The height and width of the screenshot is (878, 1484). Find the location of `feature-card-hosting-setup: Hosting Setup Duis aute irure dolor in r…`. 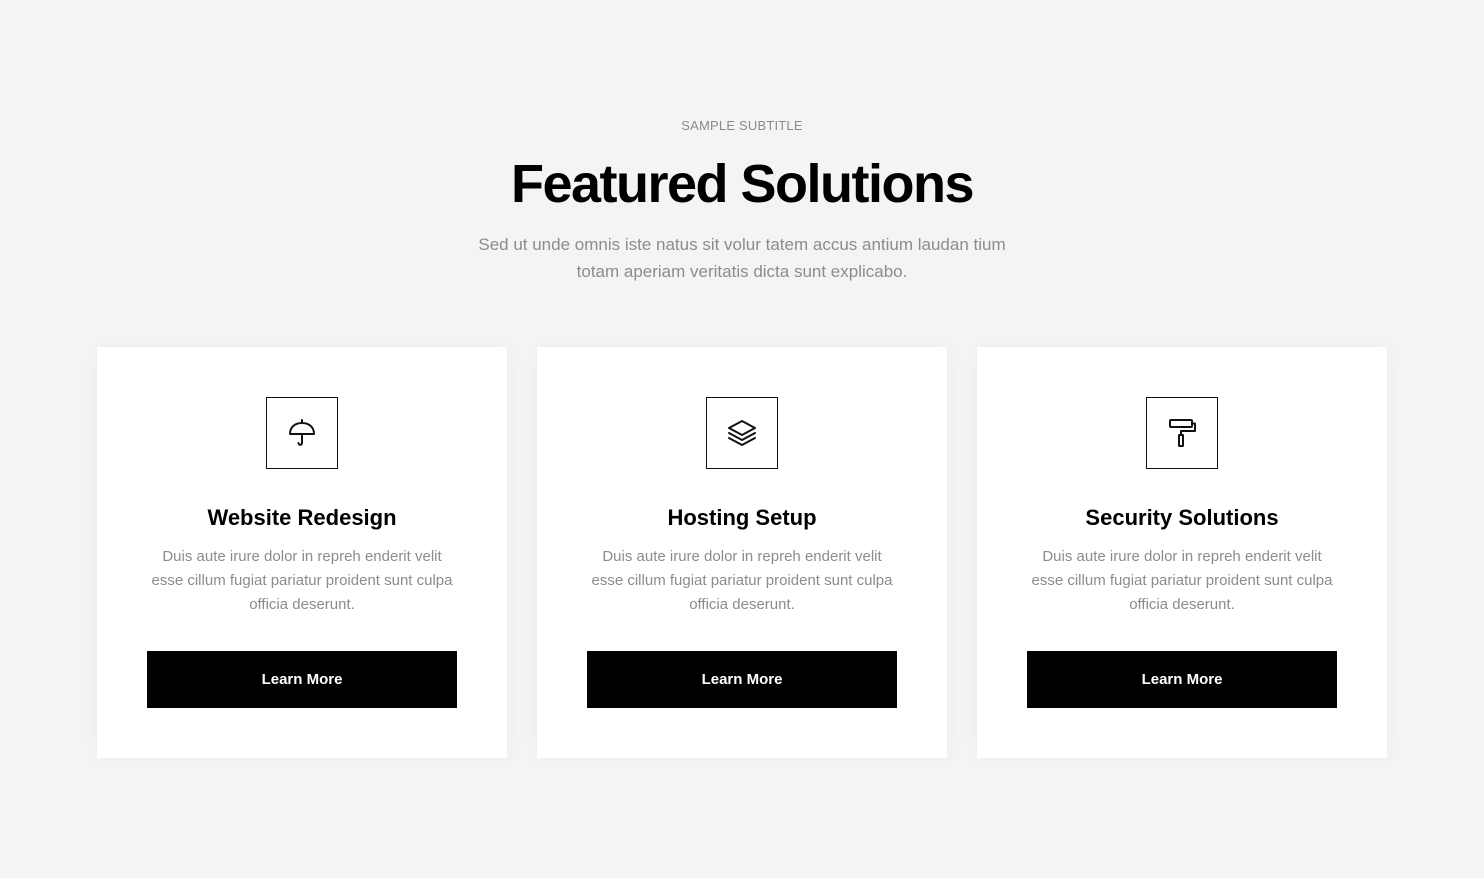

feature-card-hosting-setup: Hosting Setup Duis aute irure dolor in r… is located at coordinates (742, 552).